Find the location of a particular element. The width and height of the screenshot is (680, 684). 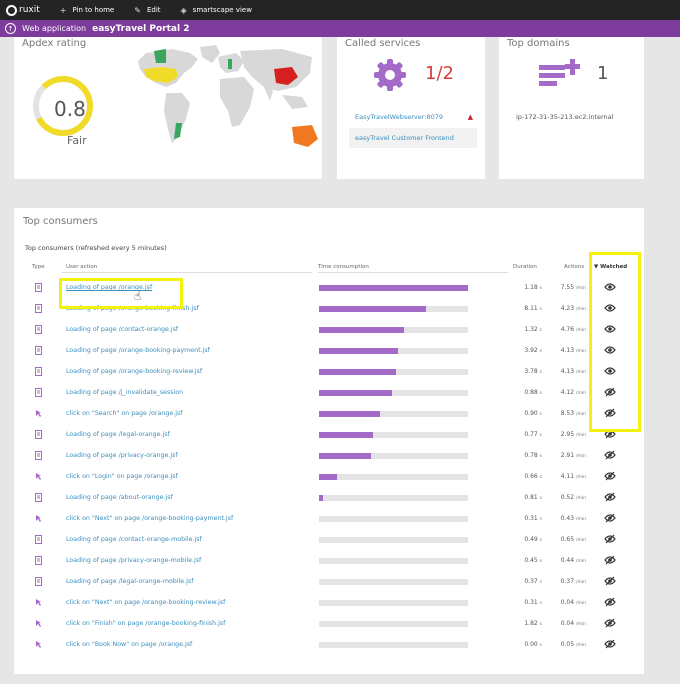

user-action-link: click on "Book Now" on page /orange.jsf is located at coordinates (129, 644).